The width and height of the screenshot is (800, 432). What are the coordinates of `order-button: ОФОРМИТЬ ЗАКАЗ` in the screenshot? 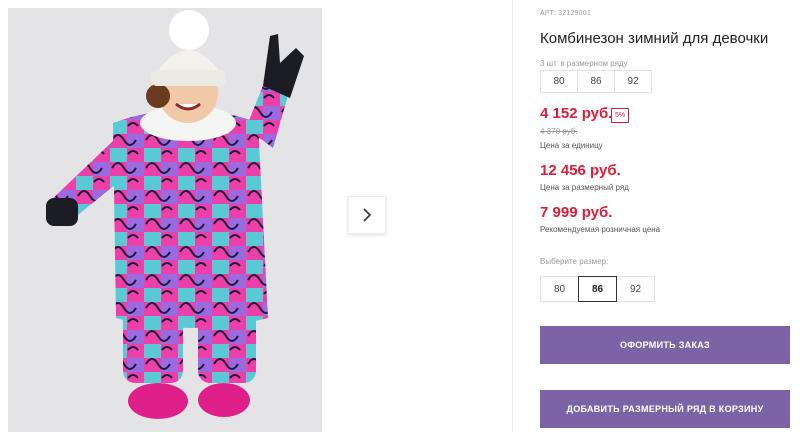 It's located at (665, 345).